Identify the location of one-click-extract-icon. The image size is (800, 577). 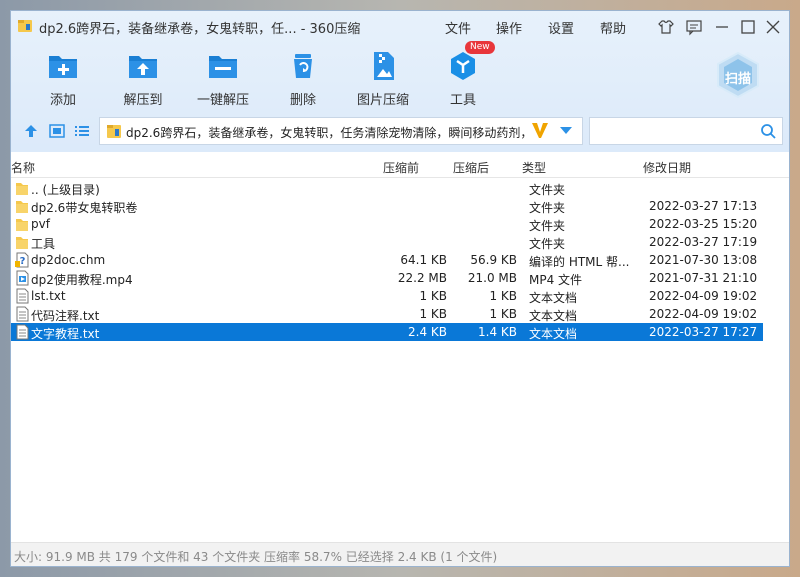
(223, 67).